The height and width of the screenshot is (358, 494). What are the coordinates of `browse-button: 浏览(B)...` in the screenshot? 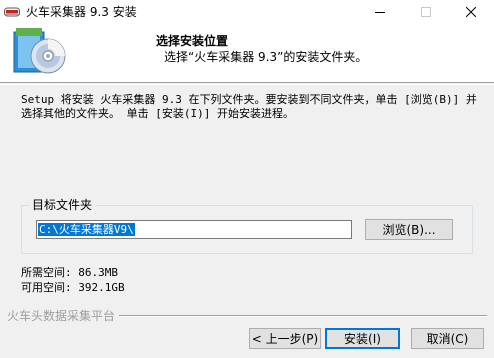 It's located at (409, 229).